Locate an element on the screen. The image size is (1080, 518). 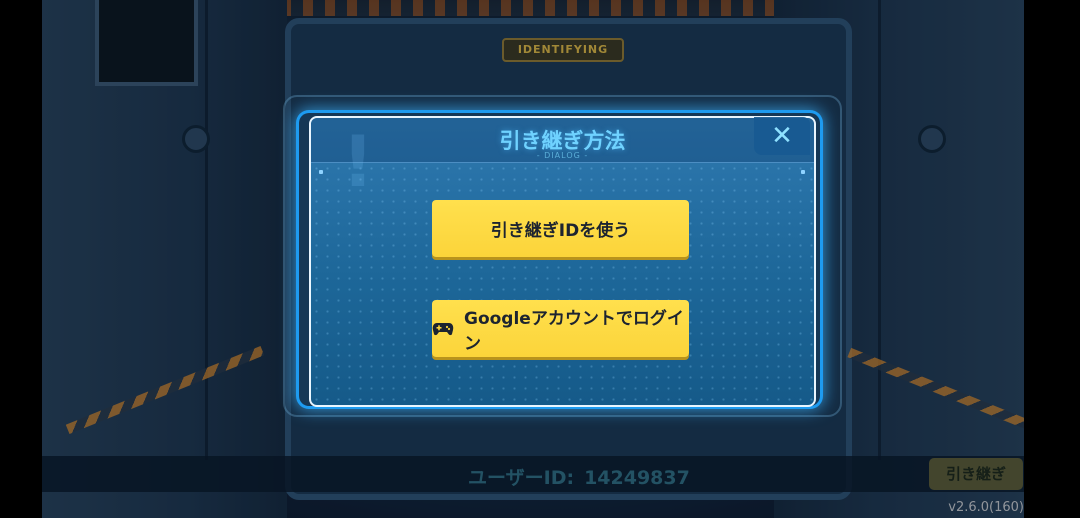
use-transfer-id-button: 引き継ぎIDを使う is located at coordinates (560, 228).